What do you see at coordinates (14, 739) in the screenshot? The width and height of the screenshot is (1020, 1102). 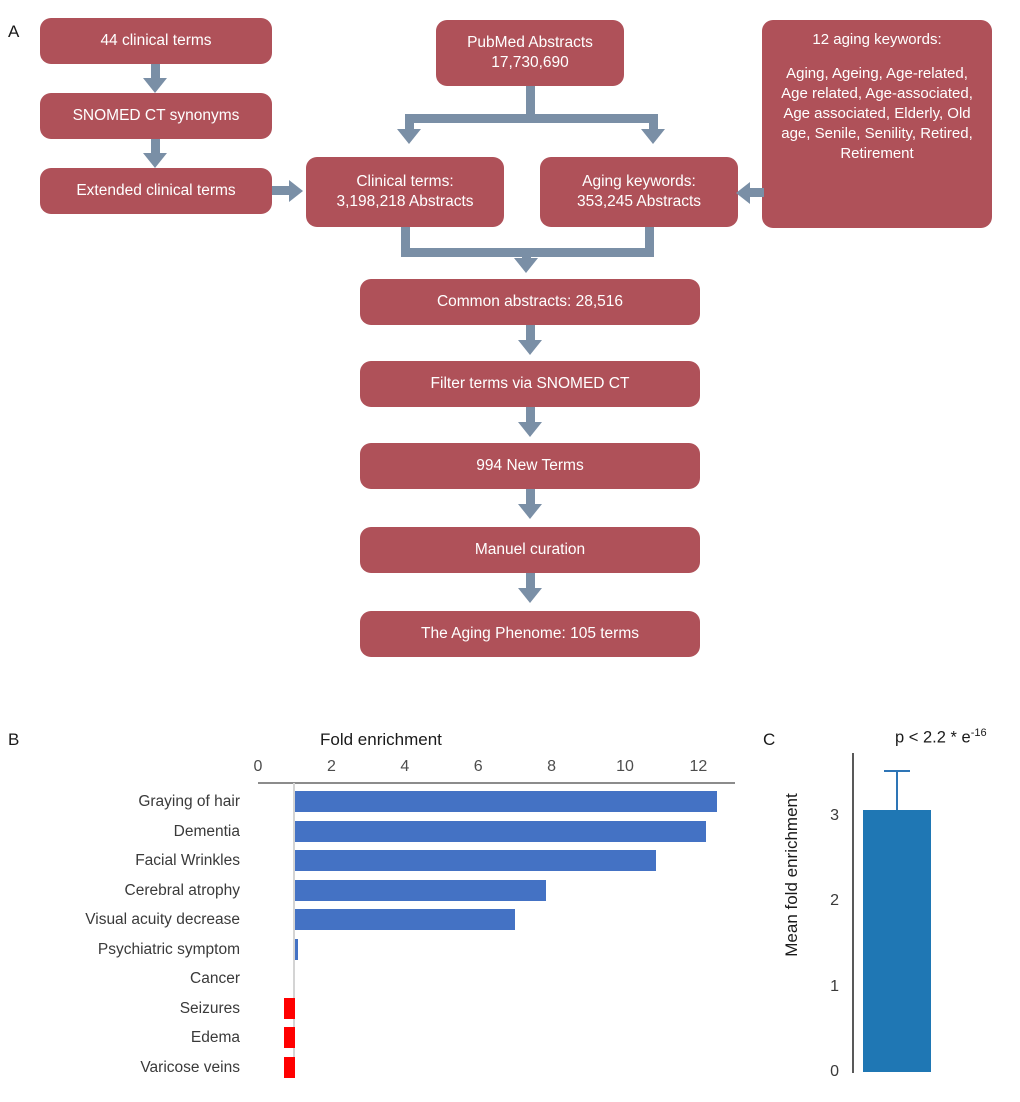 I see `panel-b-letter: B` at bounding box center [14, 739].